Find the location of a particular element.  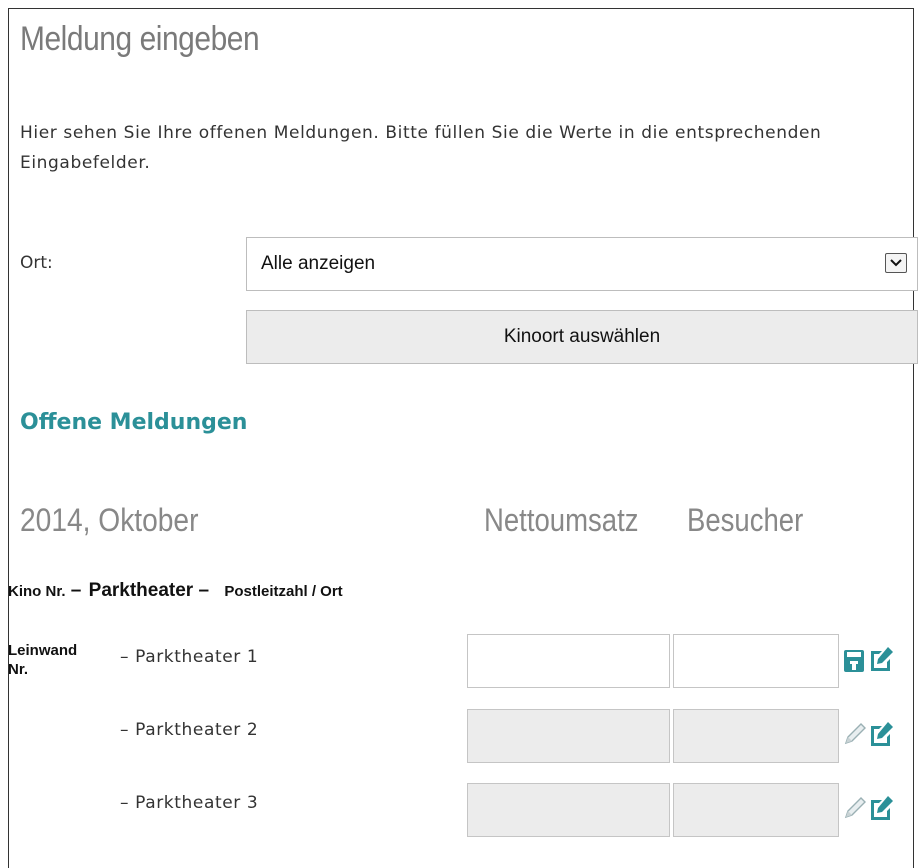

screen-name-3: – Parktheater 3 is located at coordinates (189, 803).